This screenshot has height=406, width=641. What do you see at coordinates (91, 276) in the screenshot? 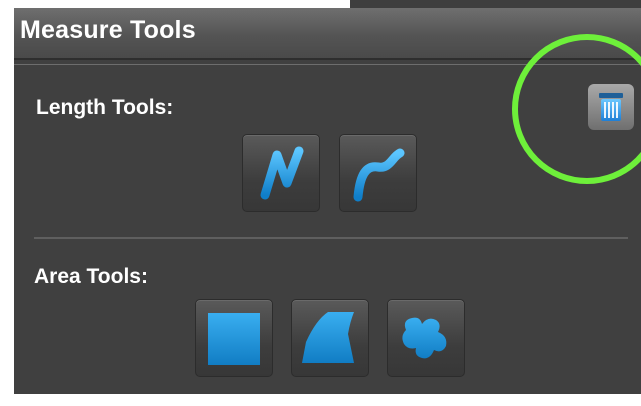
I see `area-tools-label: Area Tools:` at bounding box center [91, 276].